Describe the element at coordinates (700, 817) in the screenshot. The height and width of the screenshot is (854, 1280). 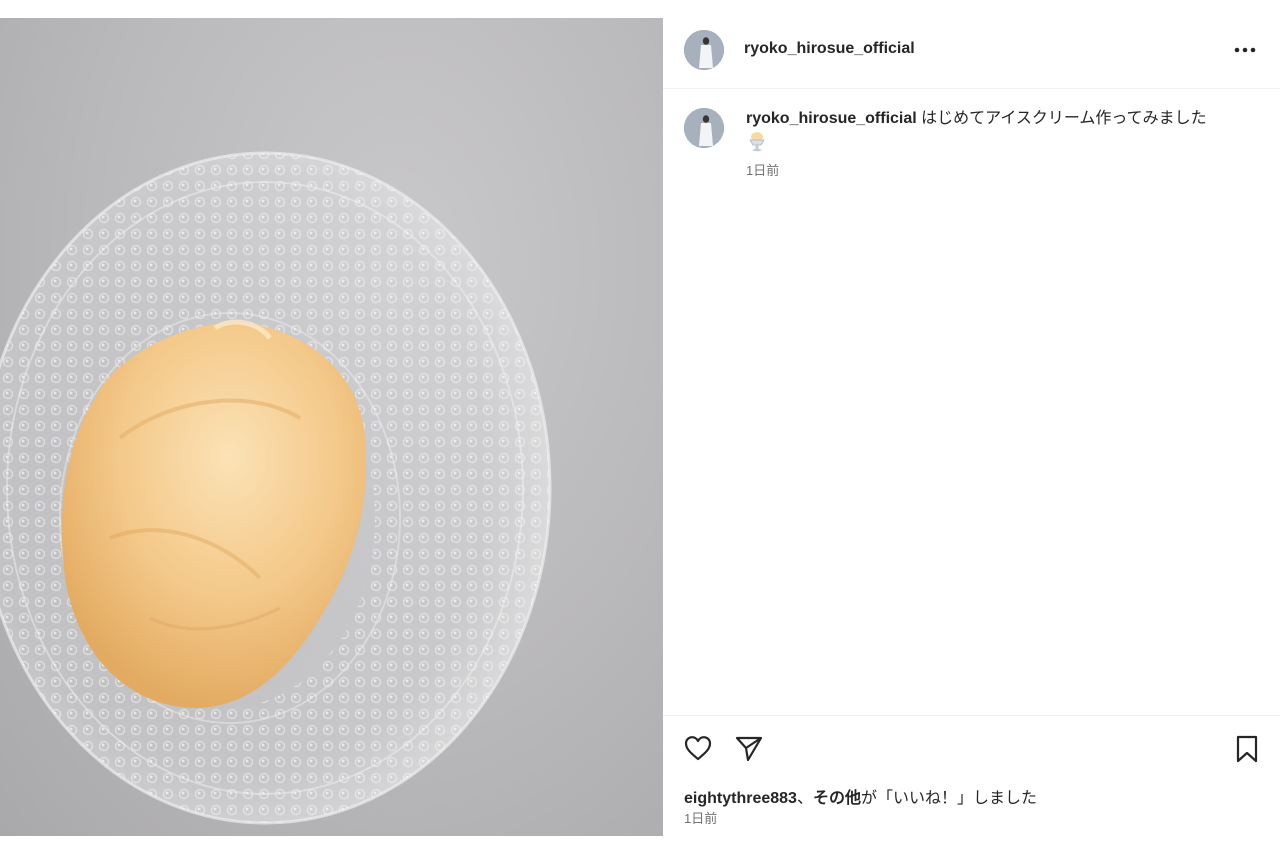
I see `post-timestamp: 1日前` at that location.